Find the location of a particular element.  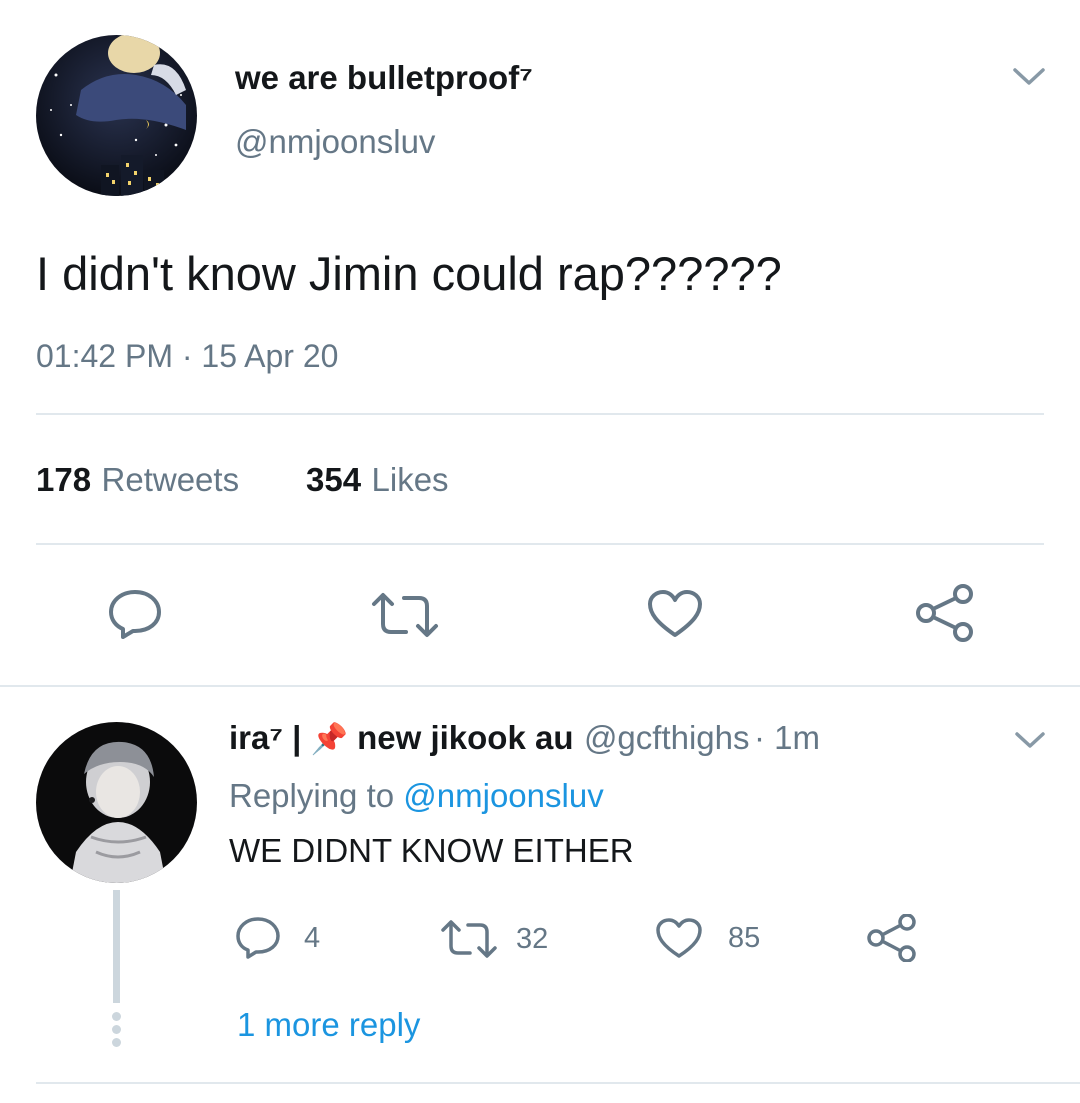

retweets-stat: 178 Retweets is located at coordinates (137, 483).